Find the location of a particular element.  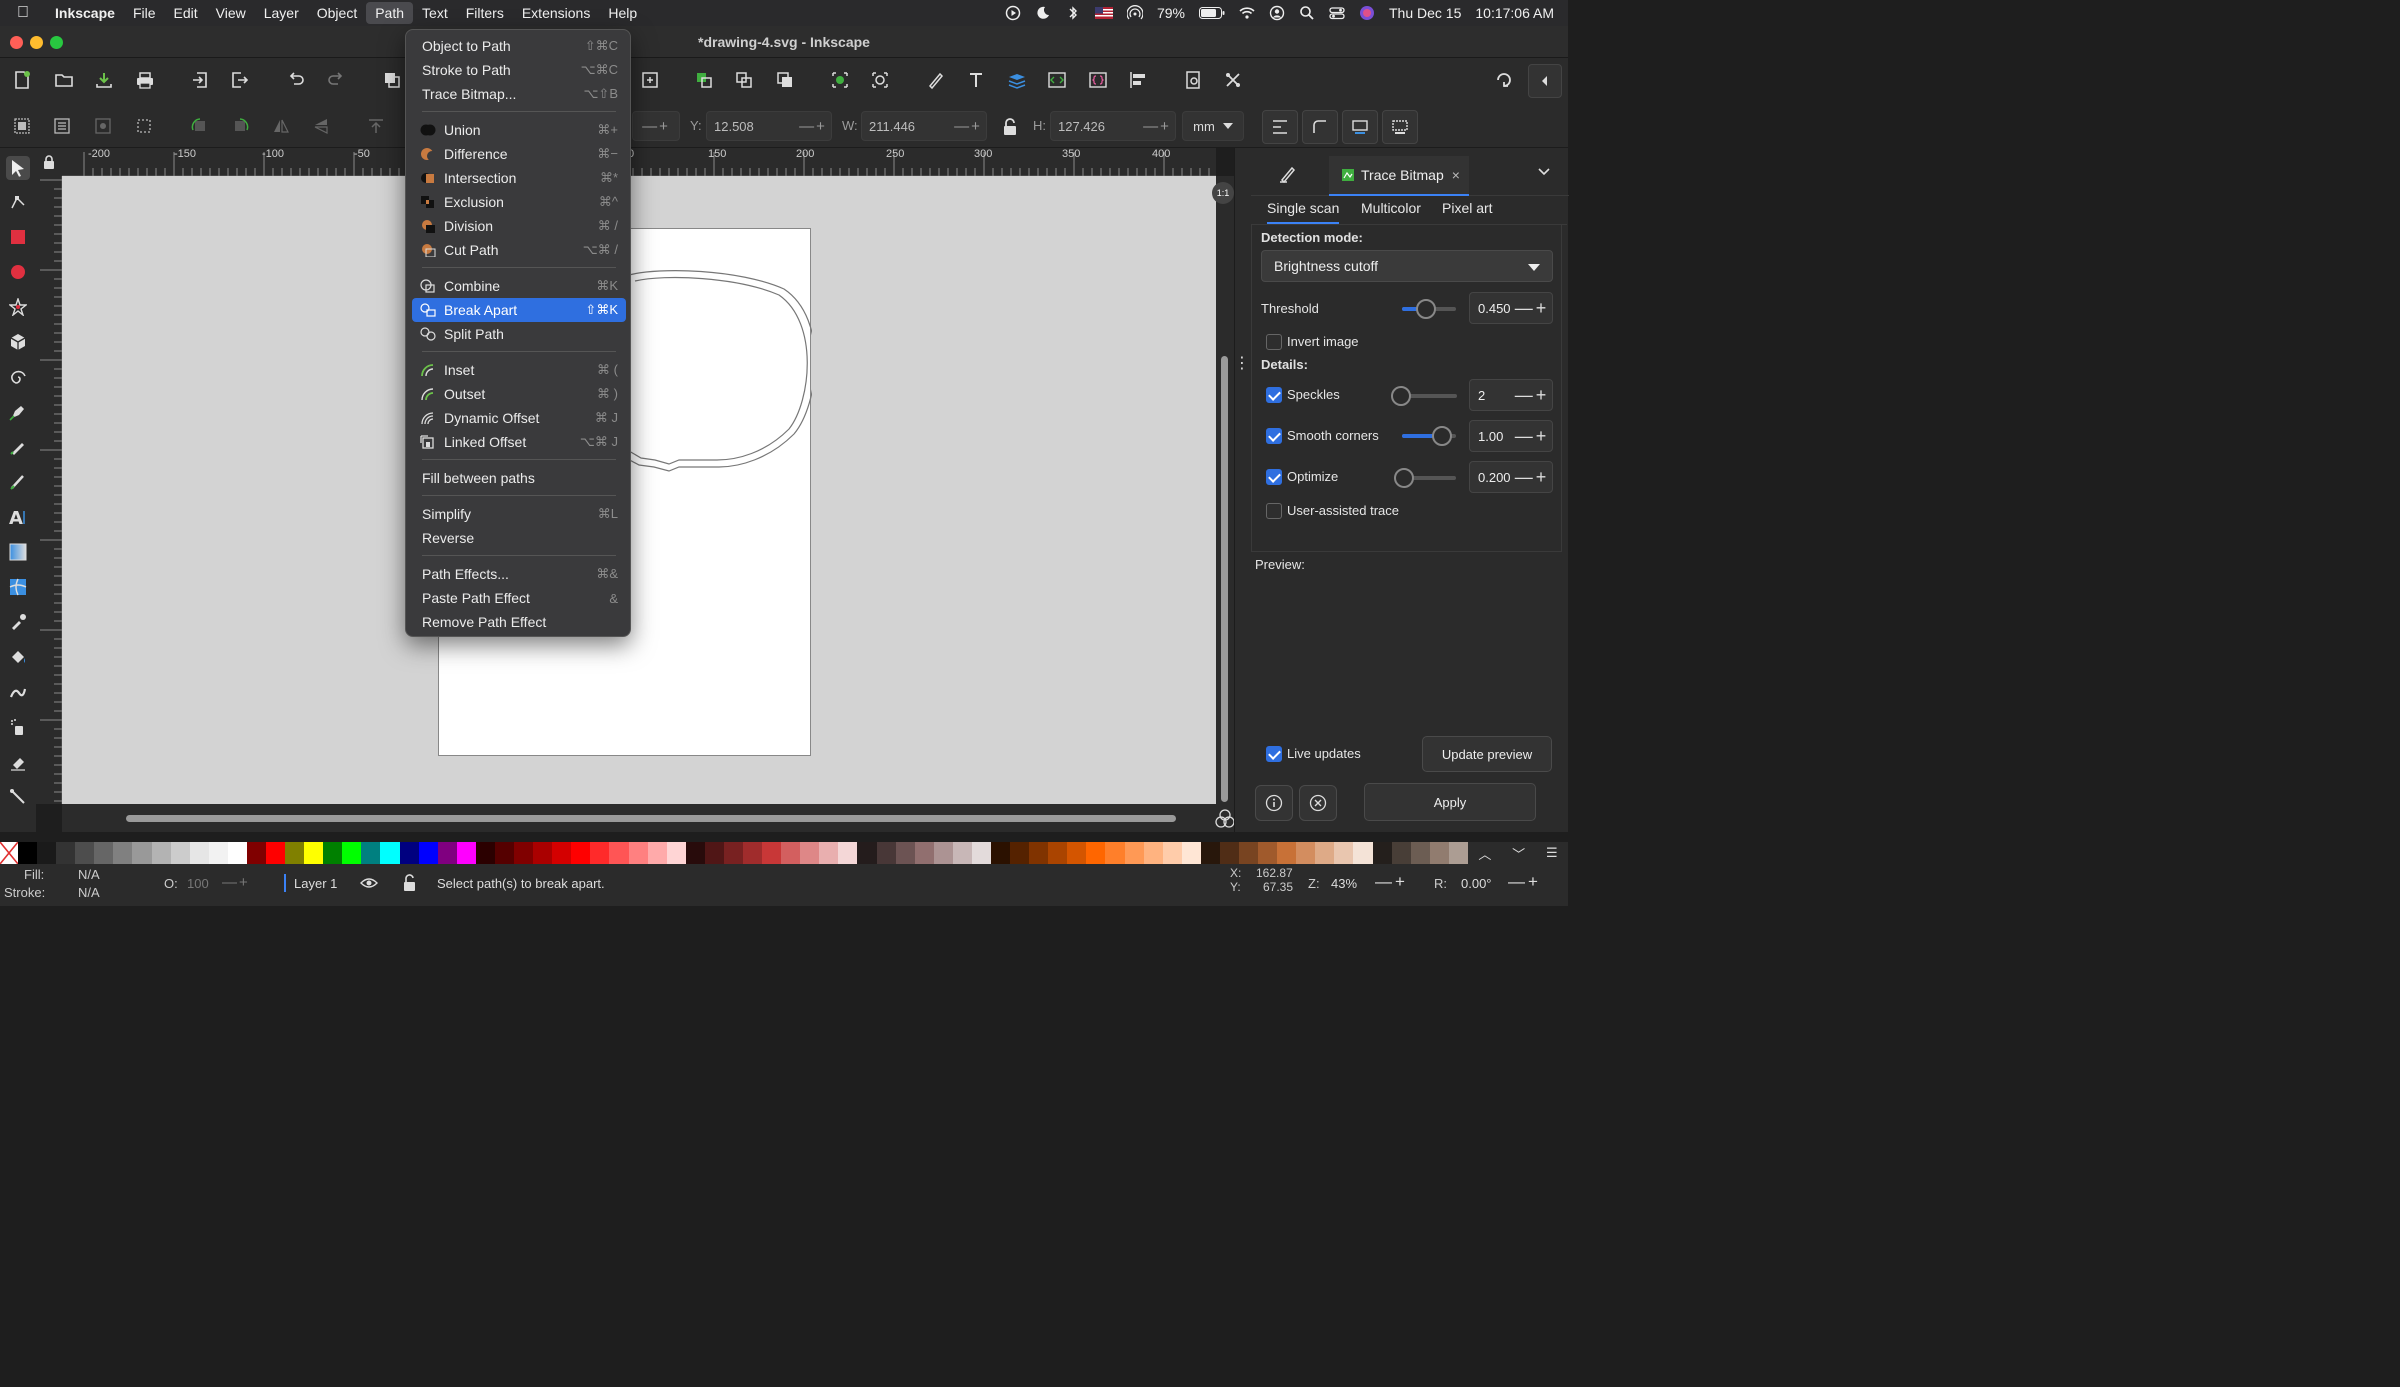

guide-lock-icon is located at coordinates (49, 162).